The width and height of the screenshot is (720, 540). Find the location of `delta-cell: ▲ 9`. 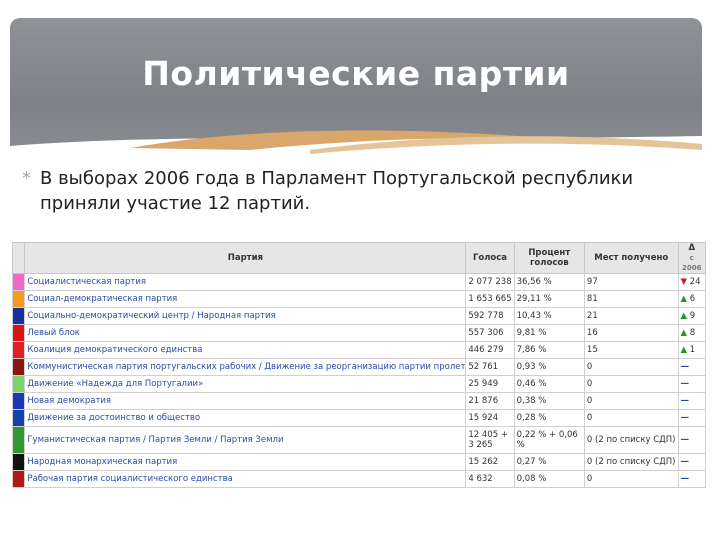

delta-cell: ▲ 9 is located at coordinates (691, 316).